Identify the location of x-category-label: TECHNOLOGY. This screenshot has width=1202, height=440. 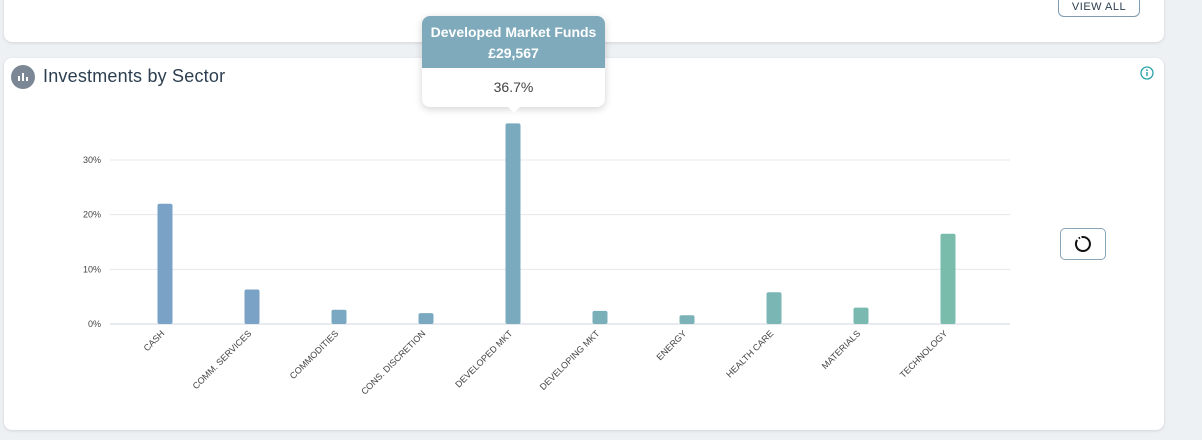
(924, 354).